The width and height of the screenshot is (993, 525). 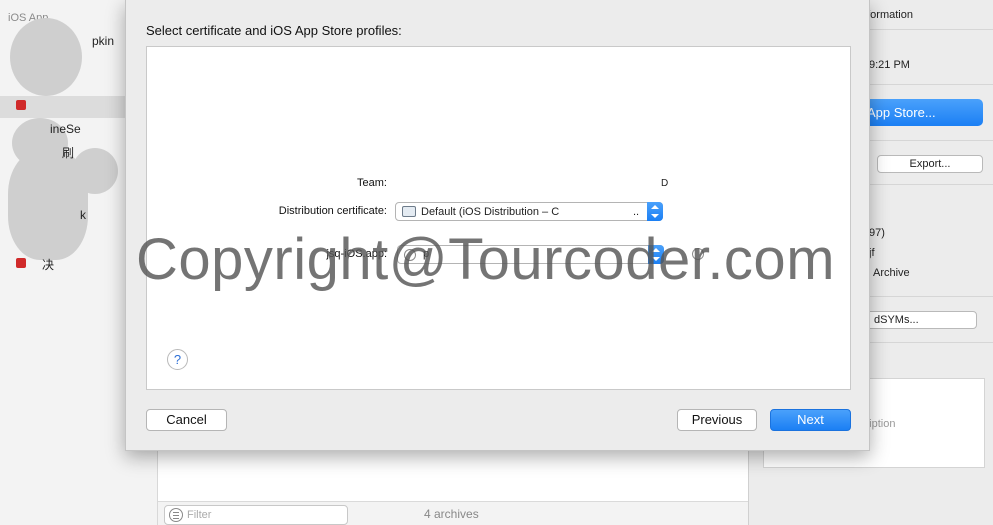 I want to click on app-profile-popup: p, so click(x=530, y=254).